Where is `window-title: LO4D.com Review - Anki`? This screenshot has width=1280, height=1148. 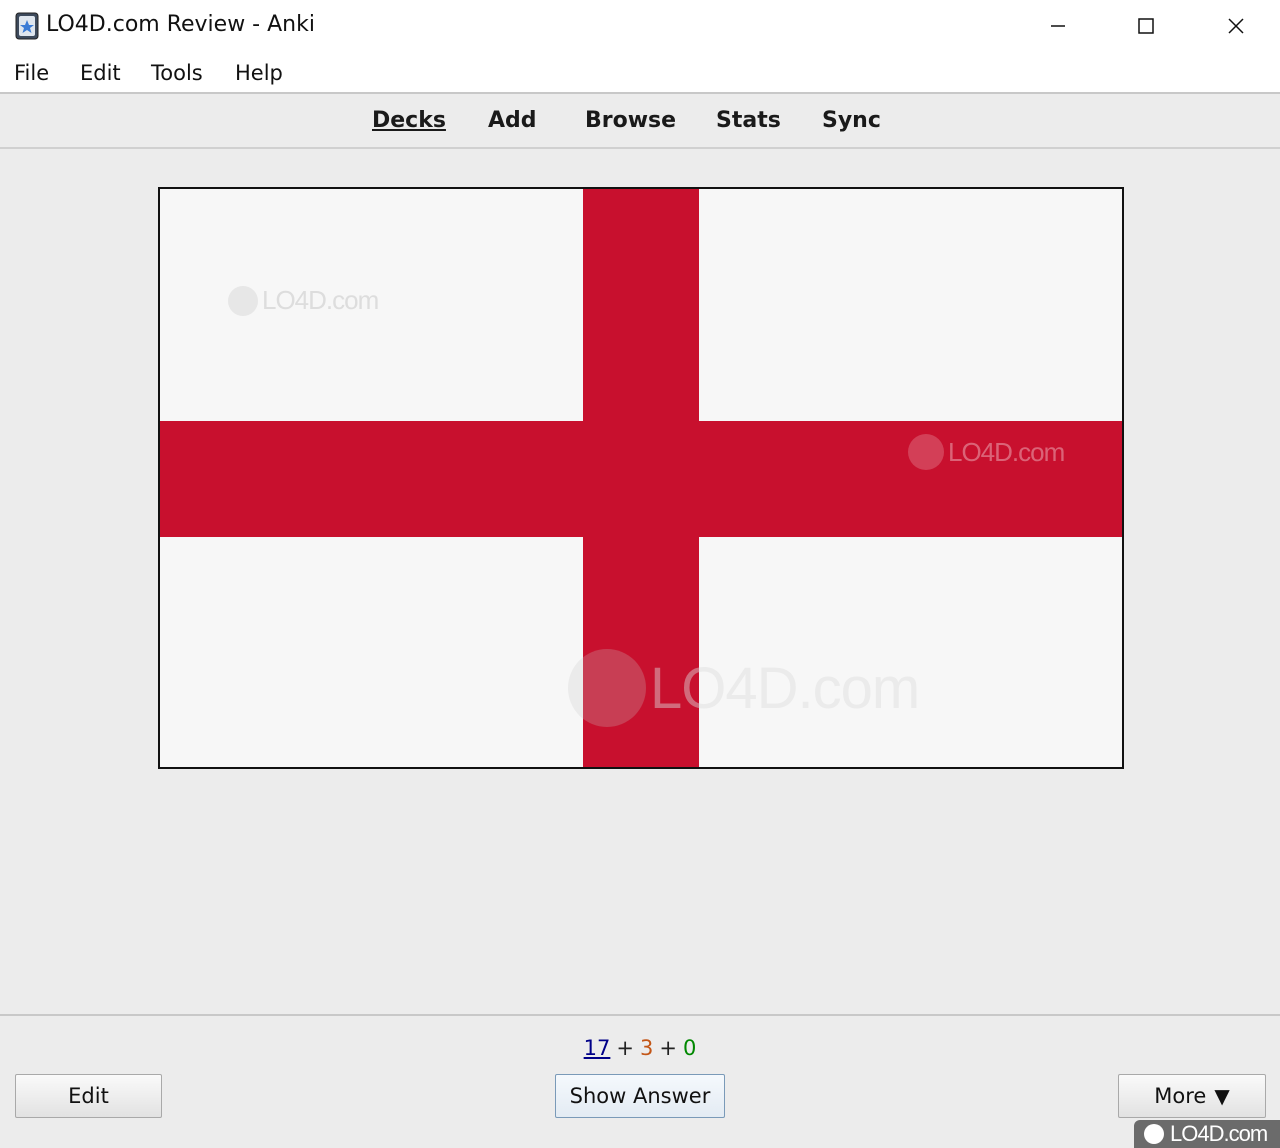
window-title: LO4D.com Review - Anki is located at coordinates (180, 24).